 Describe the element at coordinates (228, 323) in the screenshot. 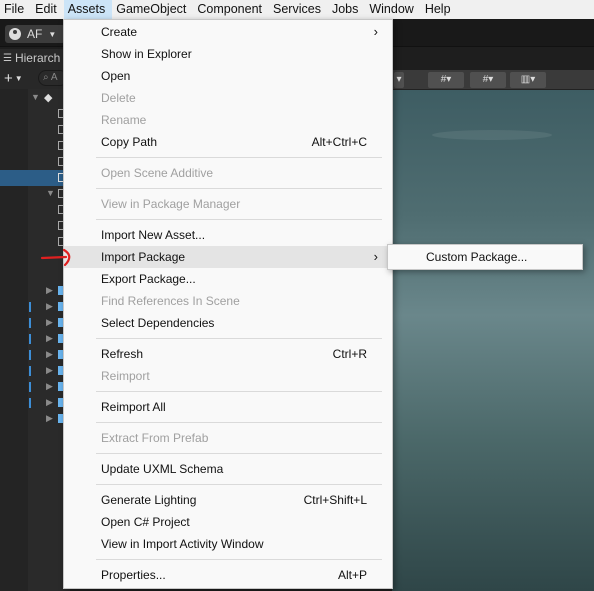

I see `menu-item-select-dependencies: Select Dependencies` at that location.